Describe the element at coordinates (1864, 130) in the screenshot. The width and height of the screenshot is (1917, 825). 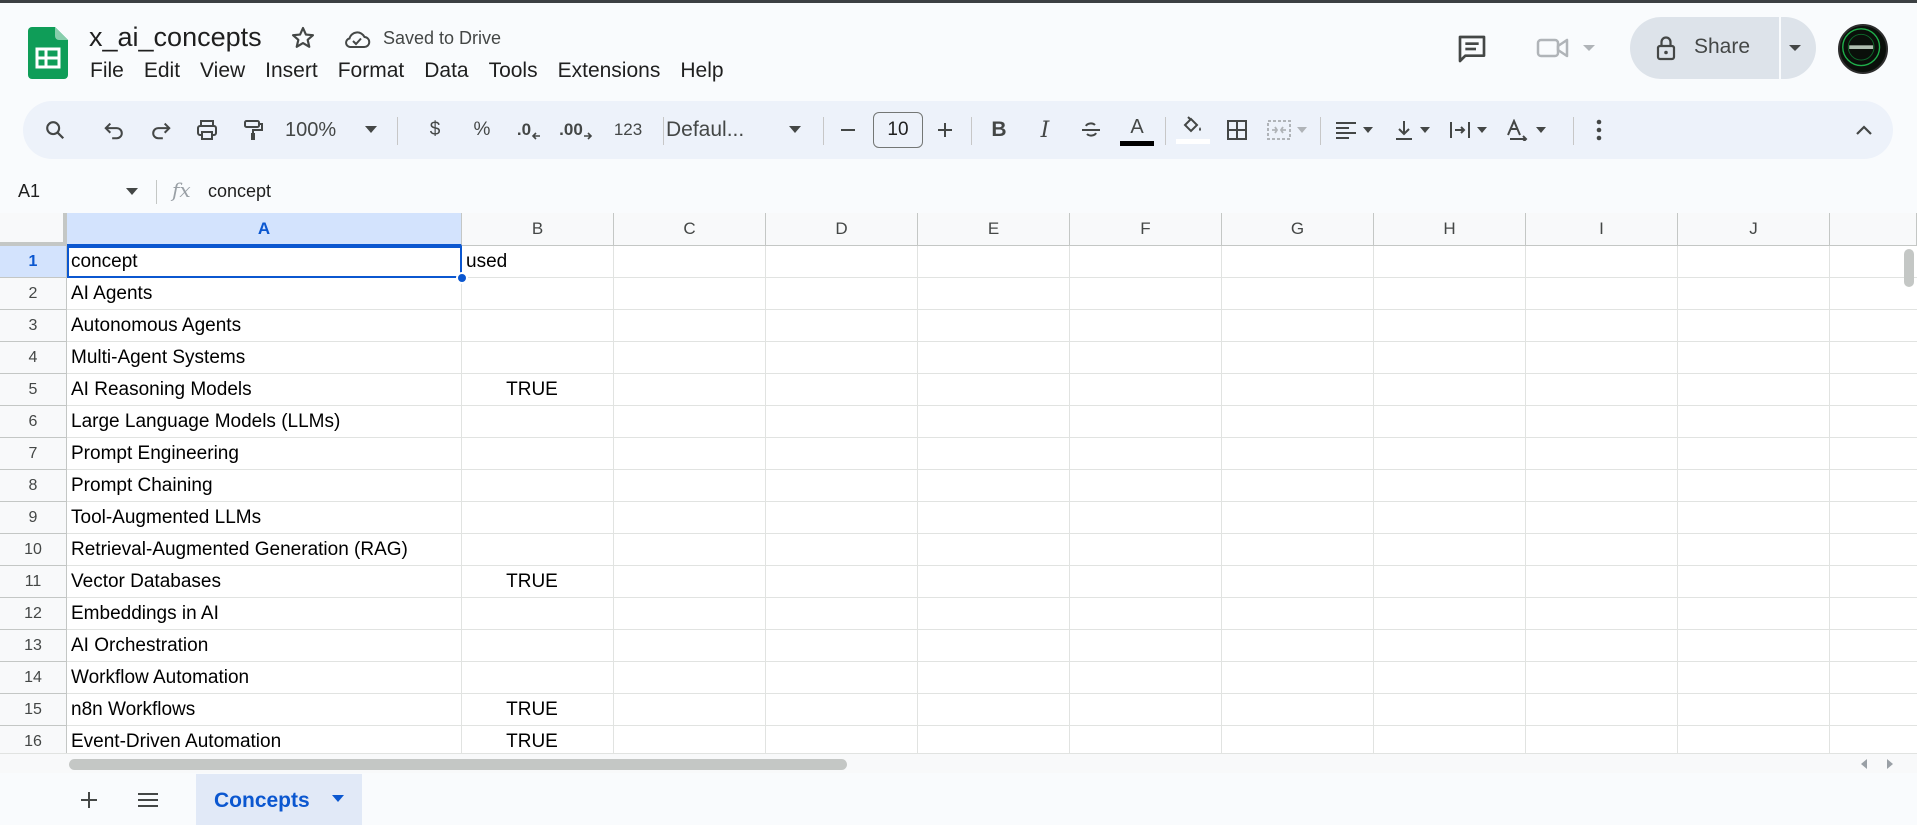
I see `hide-menus-button` at that location.